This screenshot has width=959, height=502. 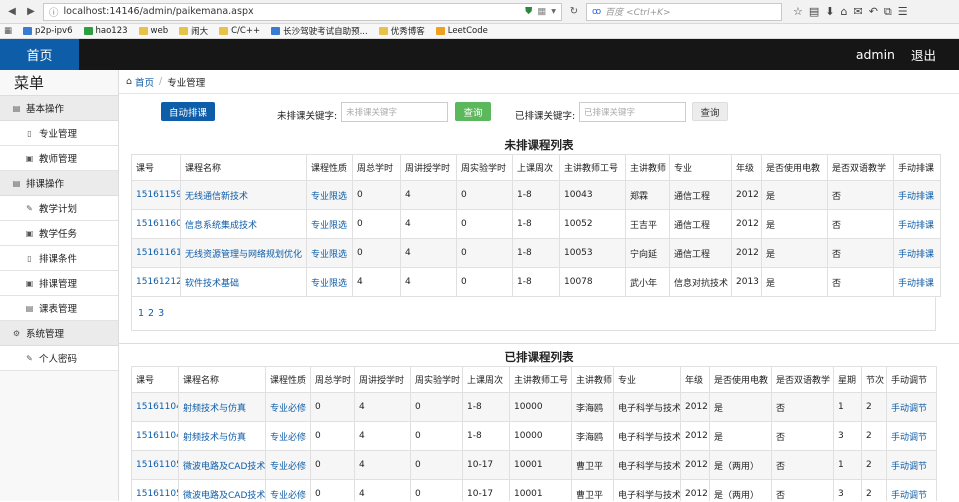 I want to click on sidebar-item: ▯ 排课条件, so click(x=59, y=258).